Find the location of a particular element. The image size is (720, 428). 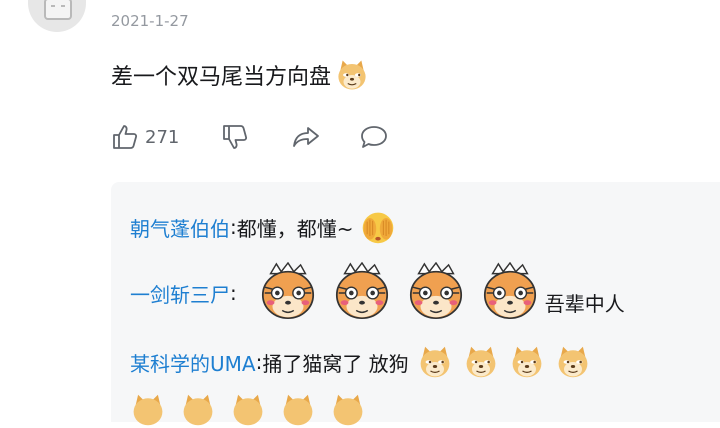

like-button: 271 is located at coordinates (145, 137).